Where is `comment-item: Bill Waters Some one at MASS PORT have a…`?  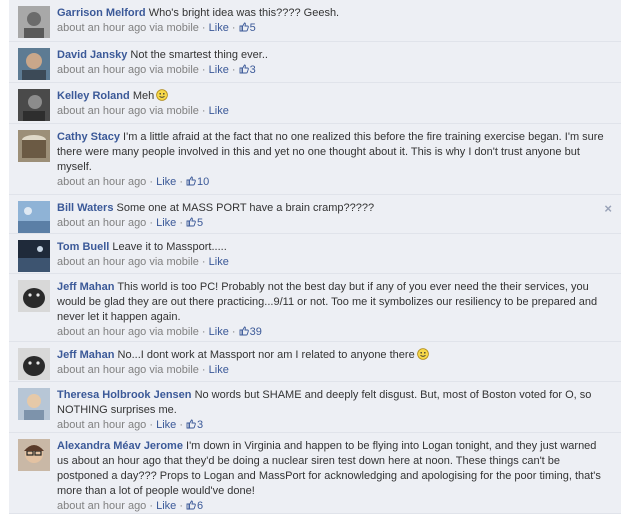
comment-item: Bill Waters Some one at MASS PORT have a… is located at coordinates (315, 214).